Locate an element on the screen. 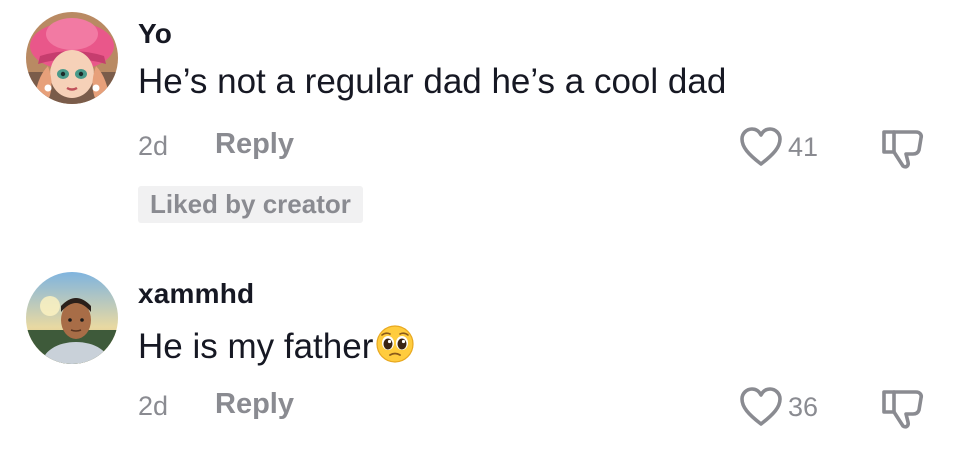 The image size is (960, 452). liked-by-creator-badge: Liked by creator is located at coordinates (250, 204).